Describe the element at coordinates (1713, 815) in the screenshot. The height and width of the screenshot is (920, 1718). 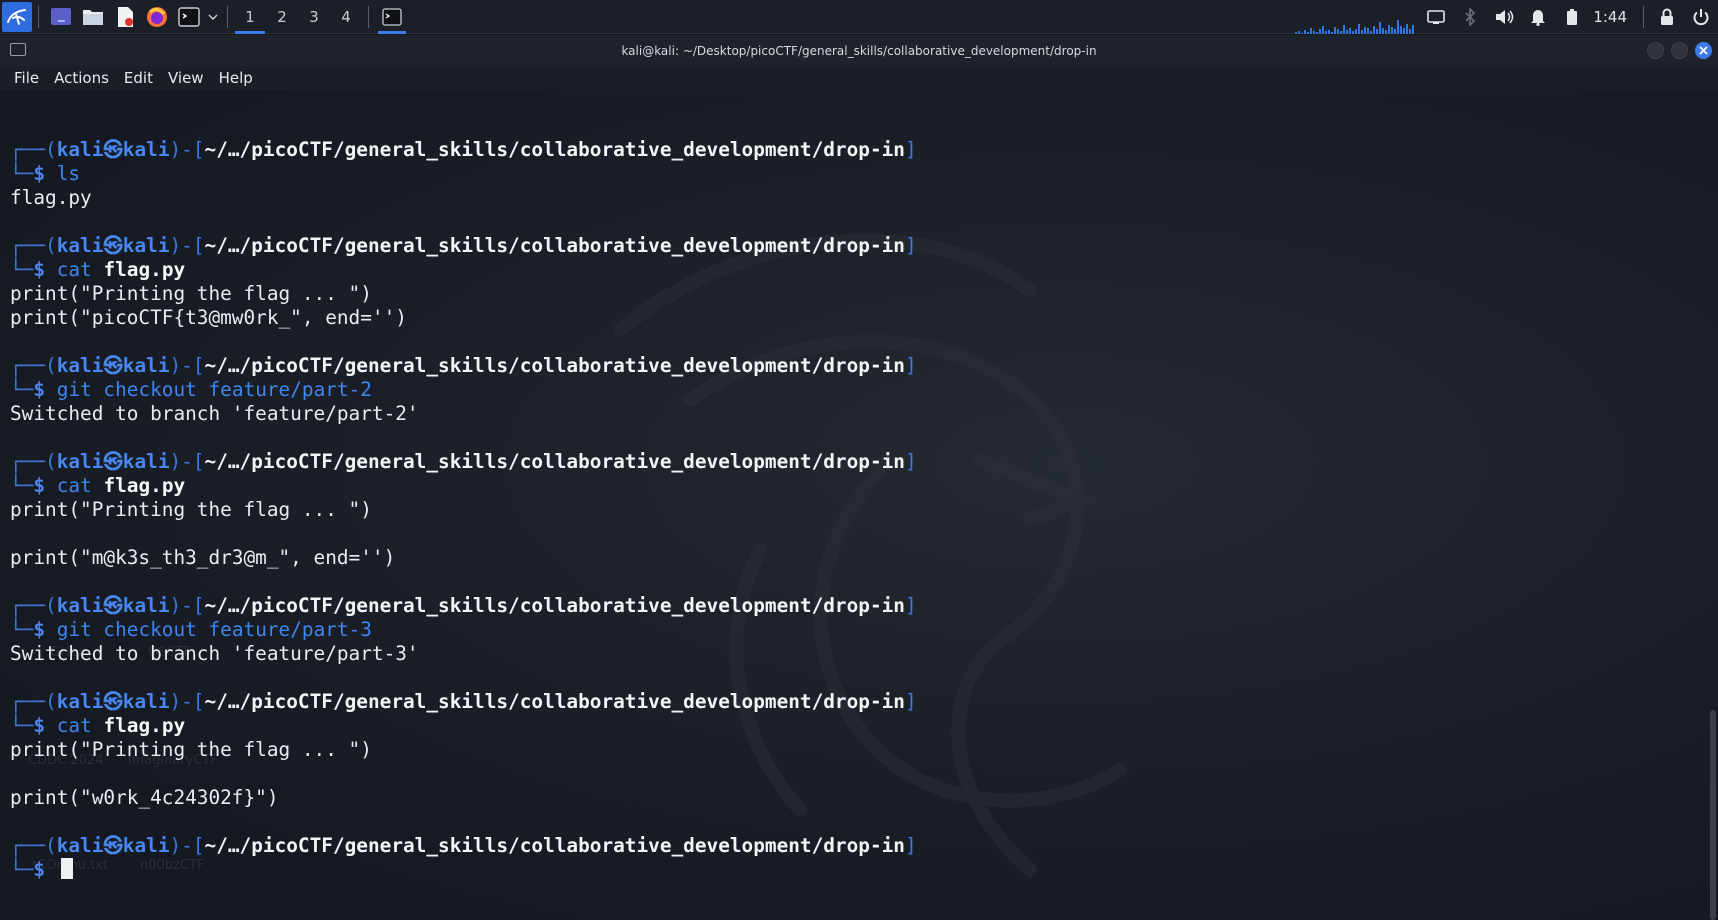
I see `terminal-scrollbar` at that location.